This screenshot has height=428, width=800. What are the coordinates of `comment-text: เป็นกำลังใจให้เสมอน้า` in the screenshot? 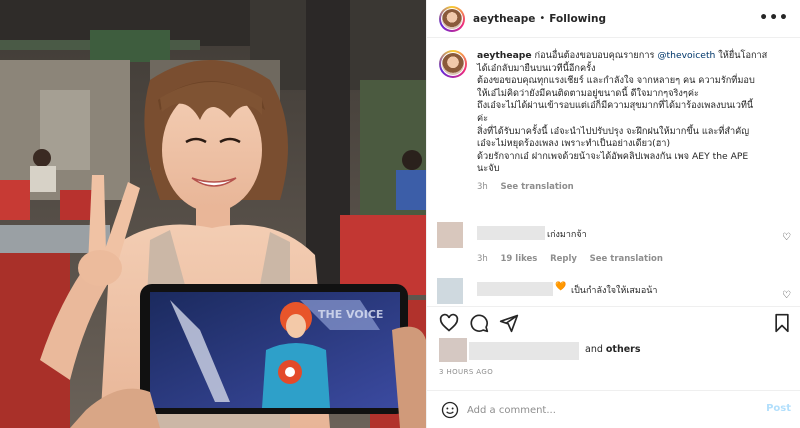 It's located at (614, 291).